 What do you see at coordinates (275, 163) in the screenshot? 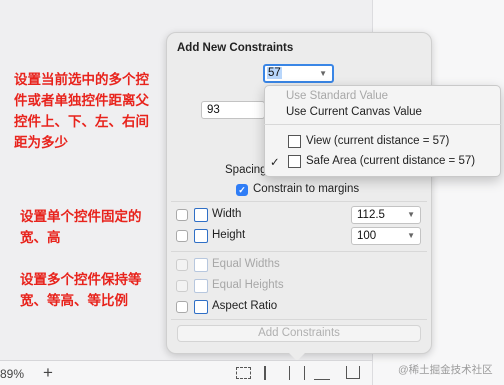
I see `checkmark-icon: ✓` at bounding box center [275, 163].